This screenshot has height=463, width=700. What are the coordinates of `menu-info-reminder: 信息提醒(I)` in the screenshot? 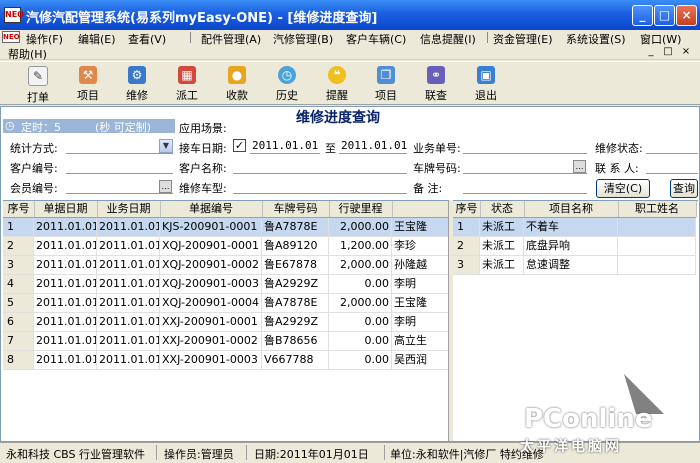 It's located at (448, 38).